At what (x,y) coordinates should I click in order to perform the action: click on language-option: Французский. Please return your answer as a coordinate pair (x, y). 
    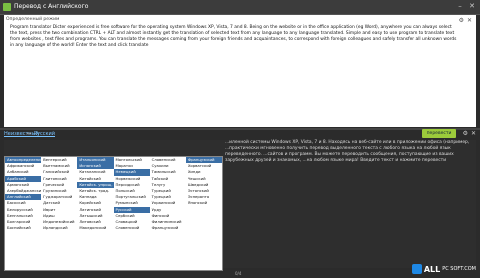
    Looking at the image, I should click on (168, 228).